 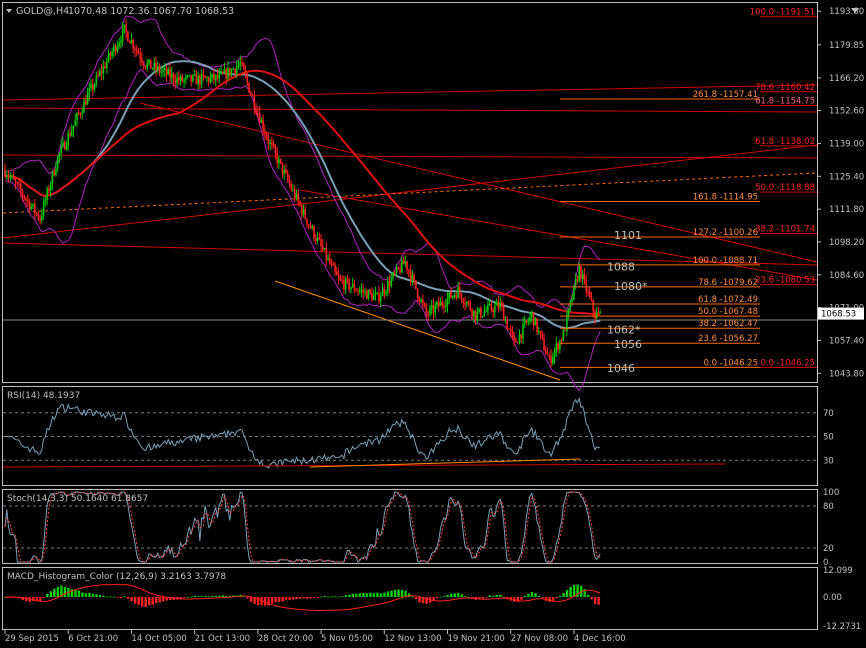 What do you see at coordinates (412, 639) in the screenshot?
I see `time-tick-label: 12 Nov 13:00` at bounding box center [412, 639].